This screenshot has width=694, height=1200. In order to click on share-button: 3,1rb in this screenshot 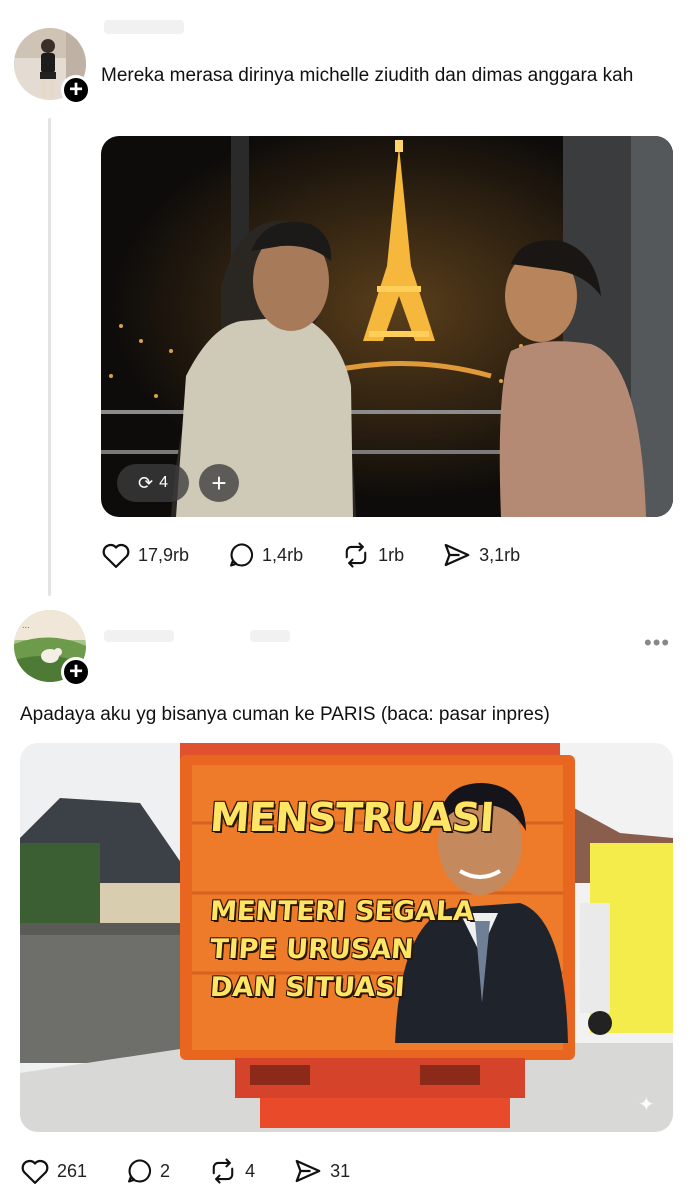, I will do `click(481, 555)`.